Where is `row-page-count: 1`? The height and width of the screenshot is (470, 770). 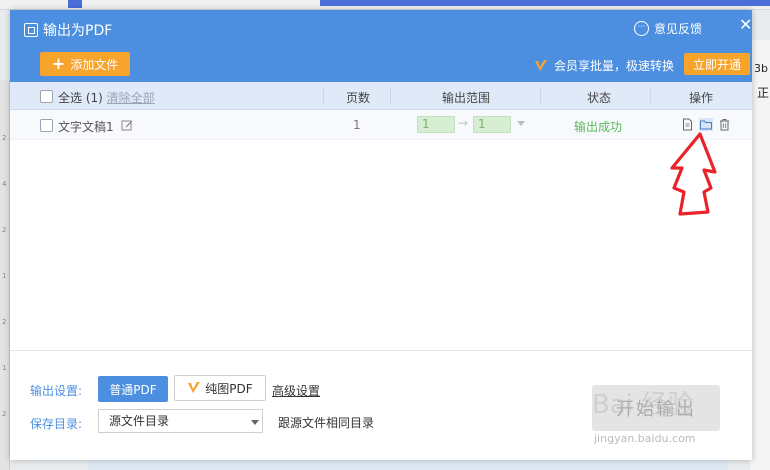
row-page-count: 1 is located at coordinates (357, 125).